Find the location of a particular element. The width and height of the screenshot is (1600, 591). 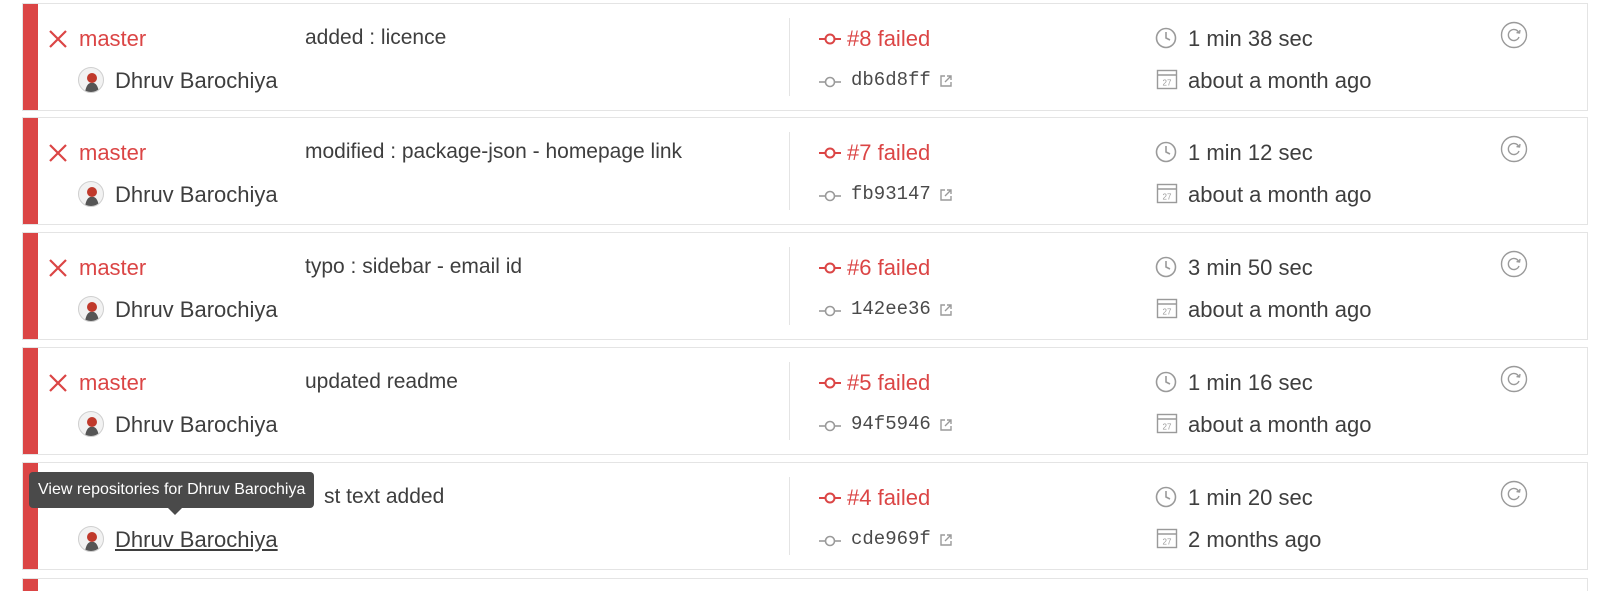

commit-message: st text added is located at coordinates (384, 496).